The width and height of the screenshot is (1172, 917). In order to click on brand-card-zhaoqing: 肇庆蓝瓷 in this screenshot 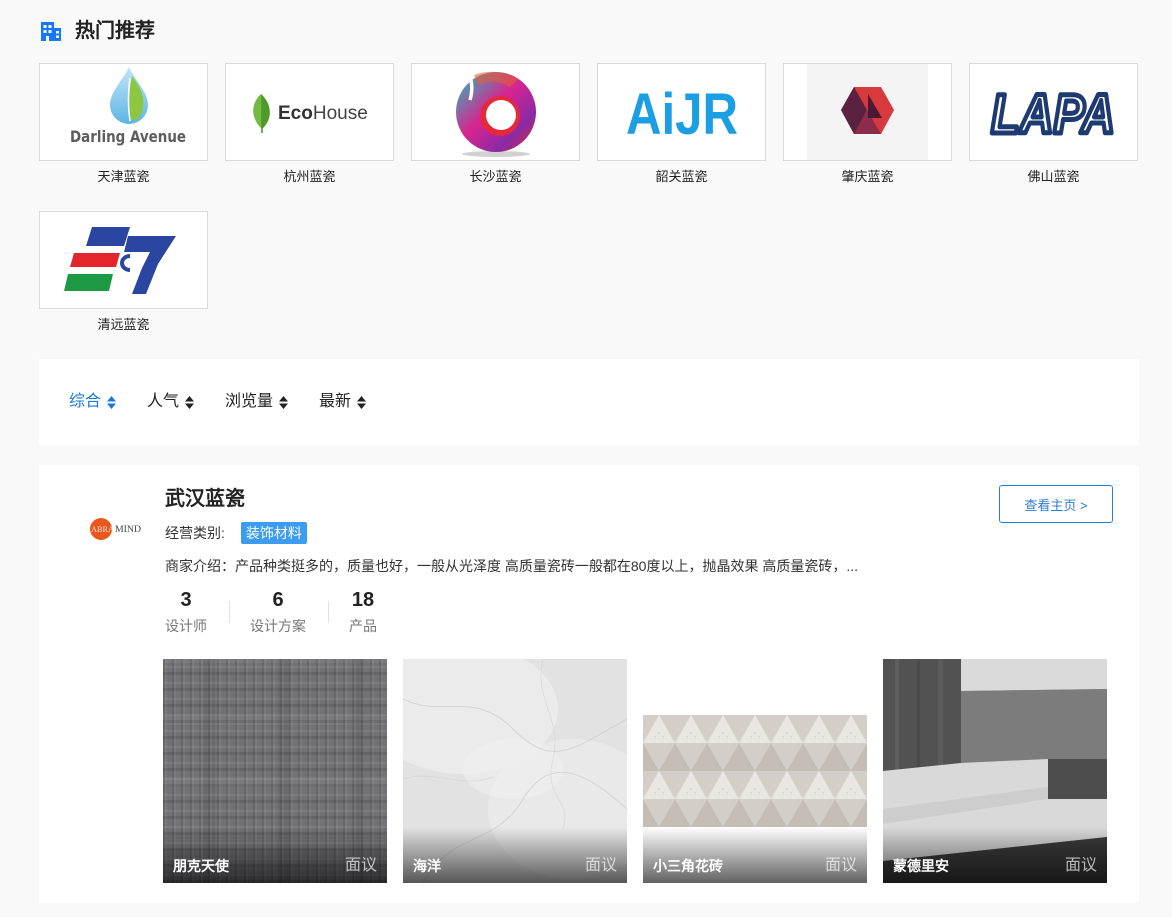, I will do `click(867, 124)`.